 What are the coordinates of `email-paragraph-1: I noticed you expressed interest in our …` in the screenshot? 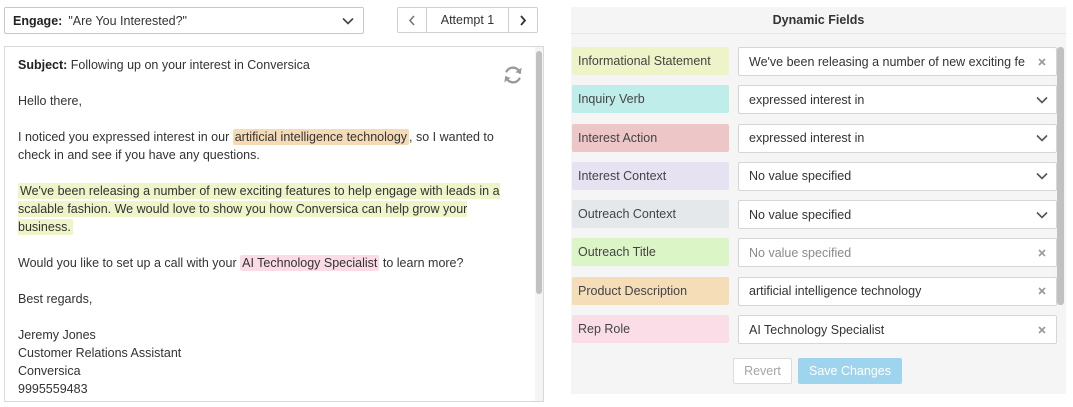 It's located at (268, 146).